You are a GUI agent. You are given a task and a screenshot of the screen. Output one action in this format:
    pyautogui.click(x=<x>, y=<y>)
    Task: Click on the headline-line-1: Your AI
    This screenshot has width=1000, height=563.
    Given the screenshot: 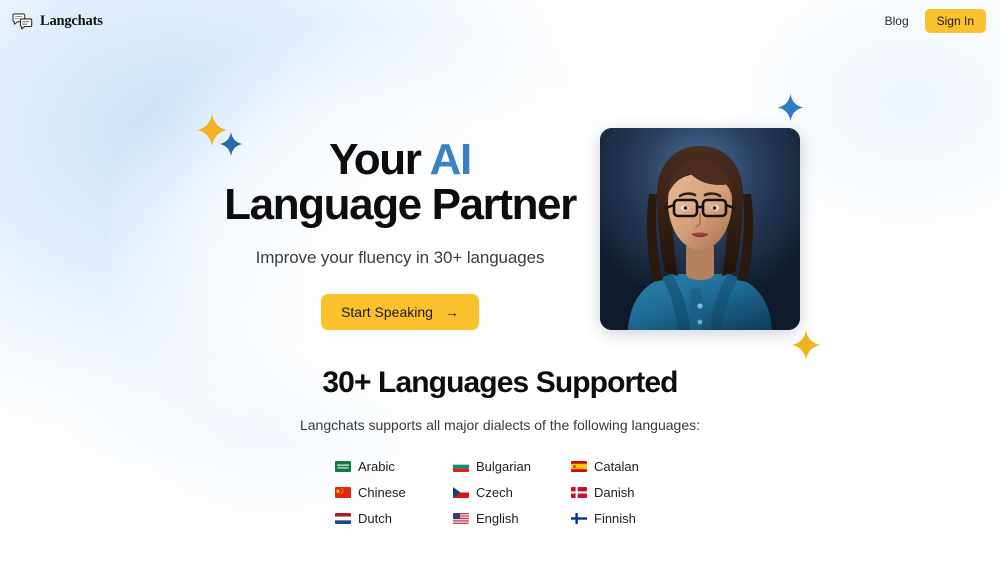 What is the action you would take?
    pyautogui.click(x=401, y=159)
    